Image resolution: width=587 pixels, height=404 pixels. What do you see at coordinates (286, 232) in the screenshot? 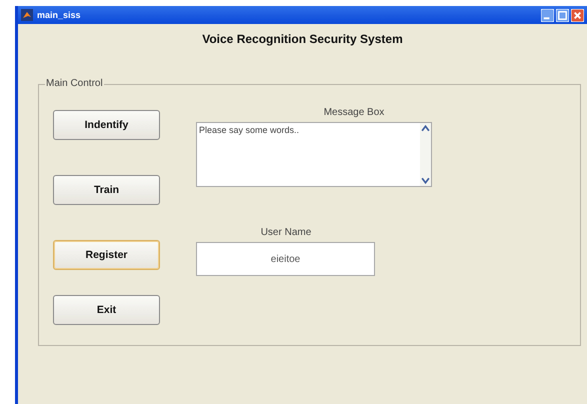
I see `user-name-label: User Name` at bounding box center [286, 232].